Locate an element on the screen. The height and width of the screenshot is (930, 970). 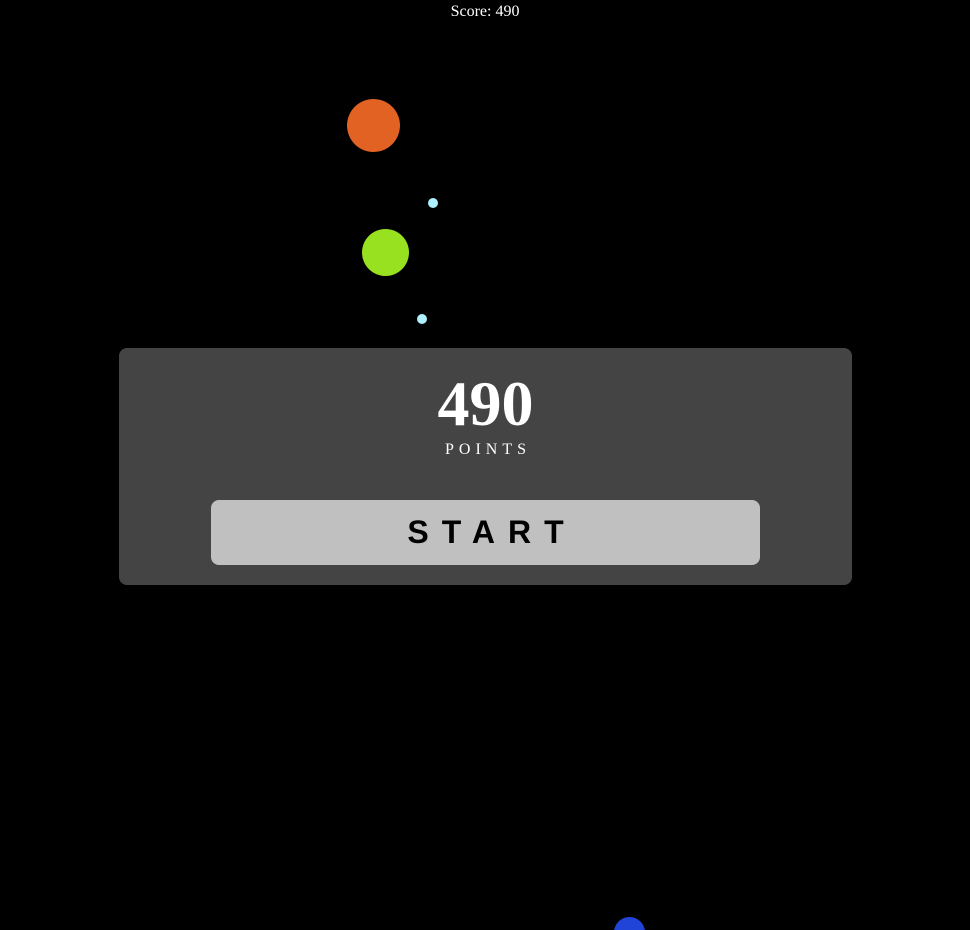
enemy-ball-orange is located at coordinates (373, 125).